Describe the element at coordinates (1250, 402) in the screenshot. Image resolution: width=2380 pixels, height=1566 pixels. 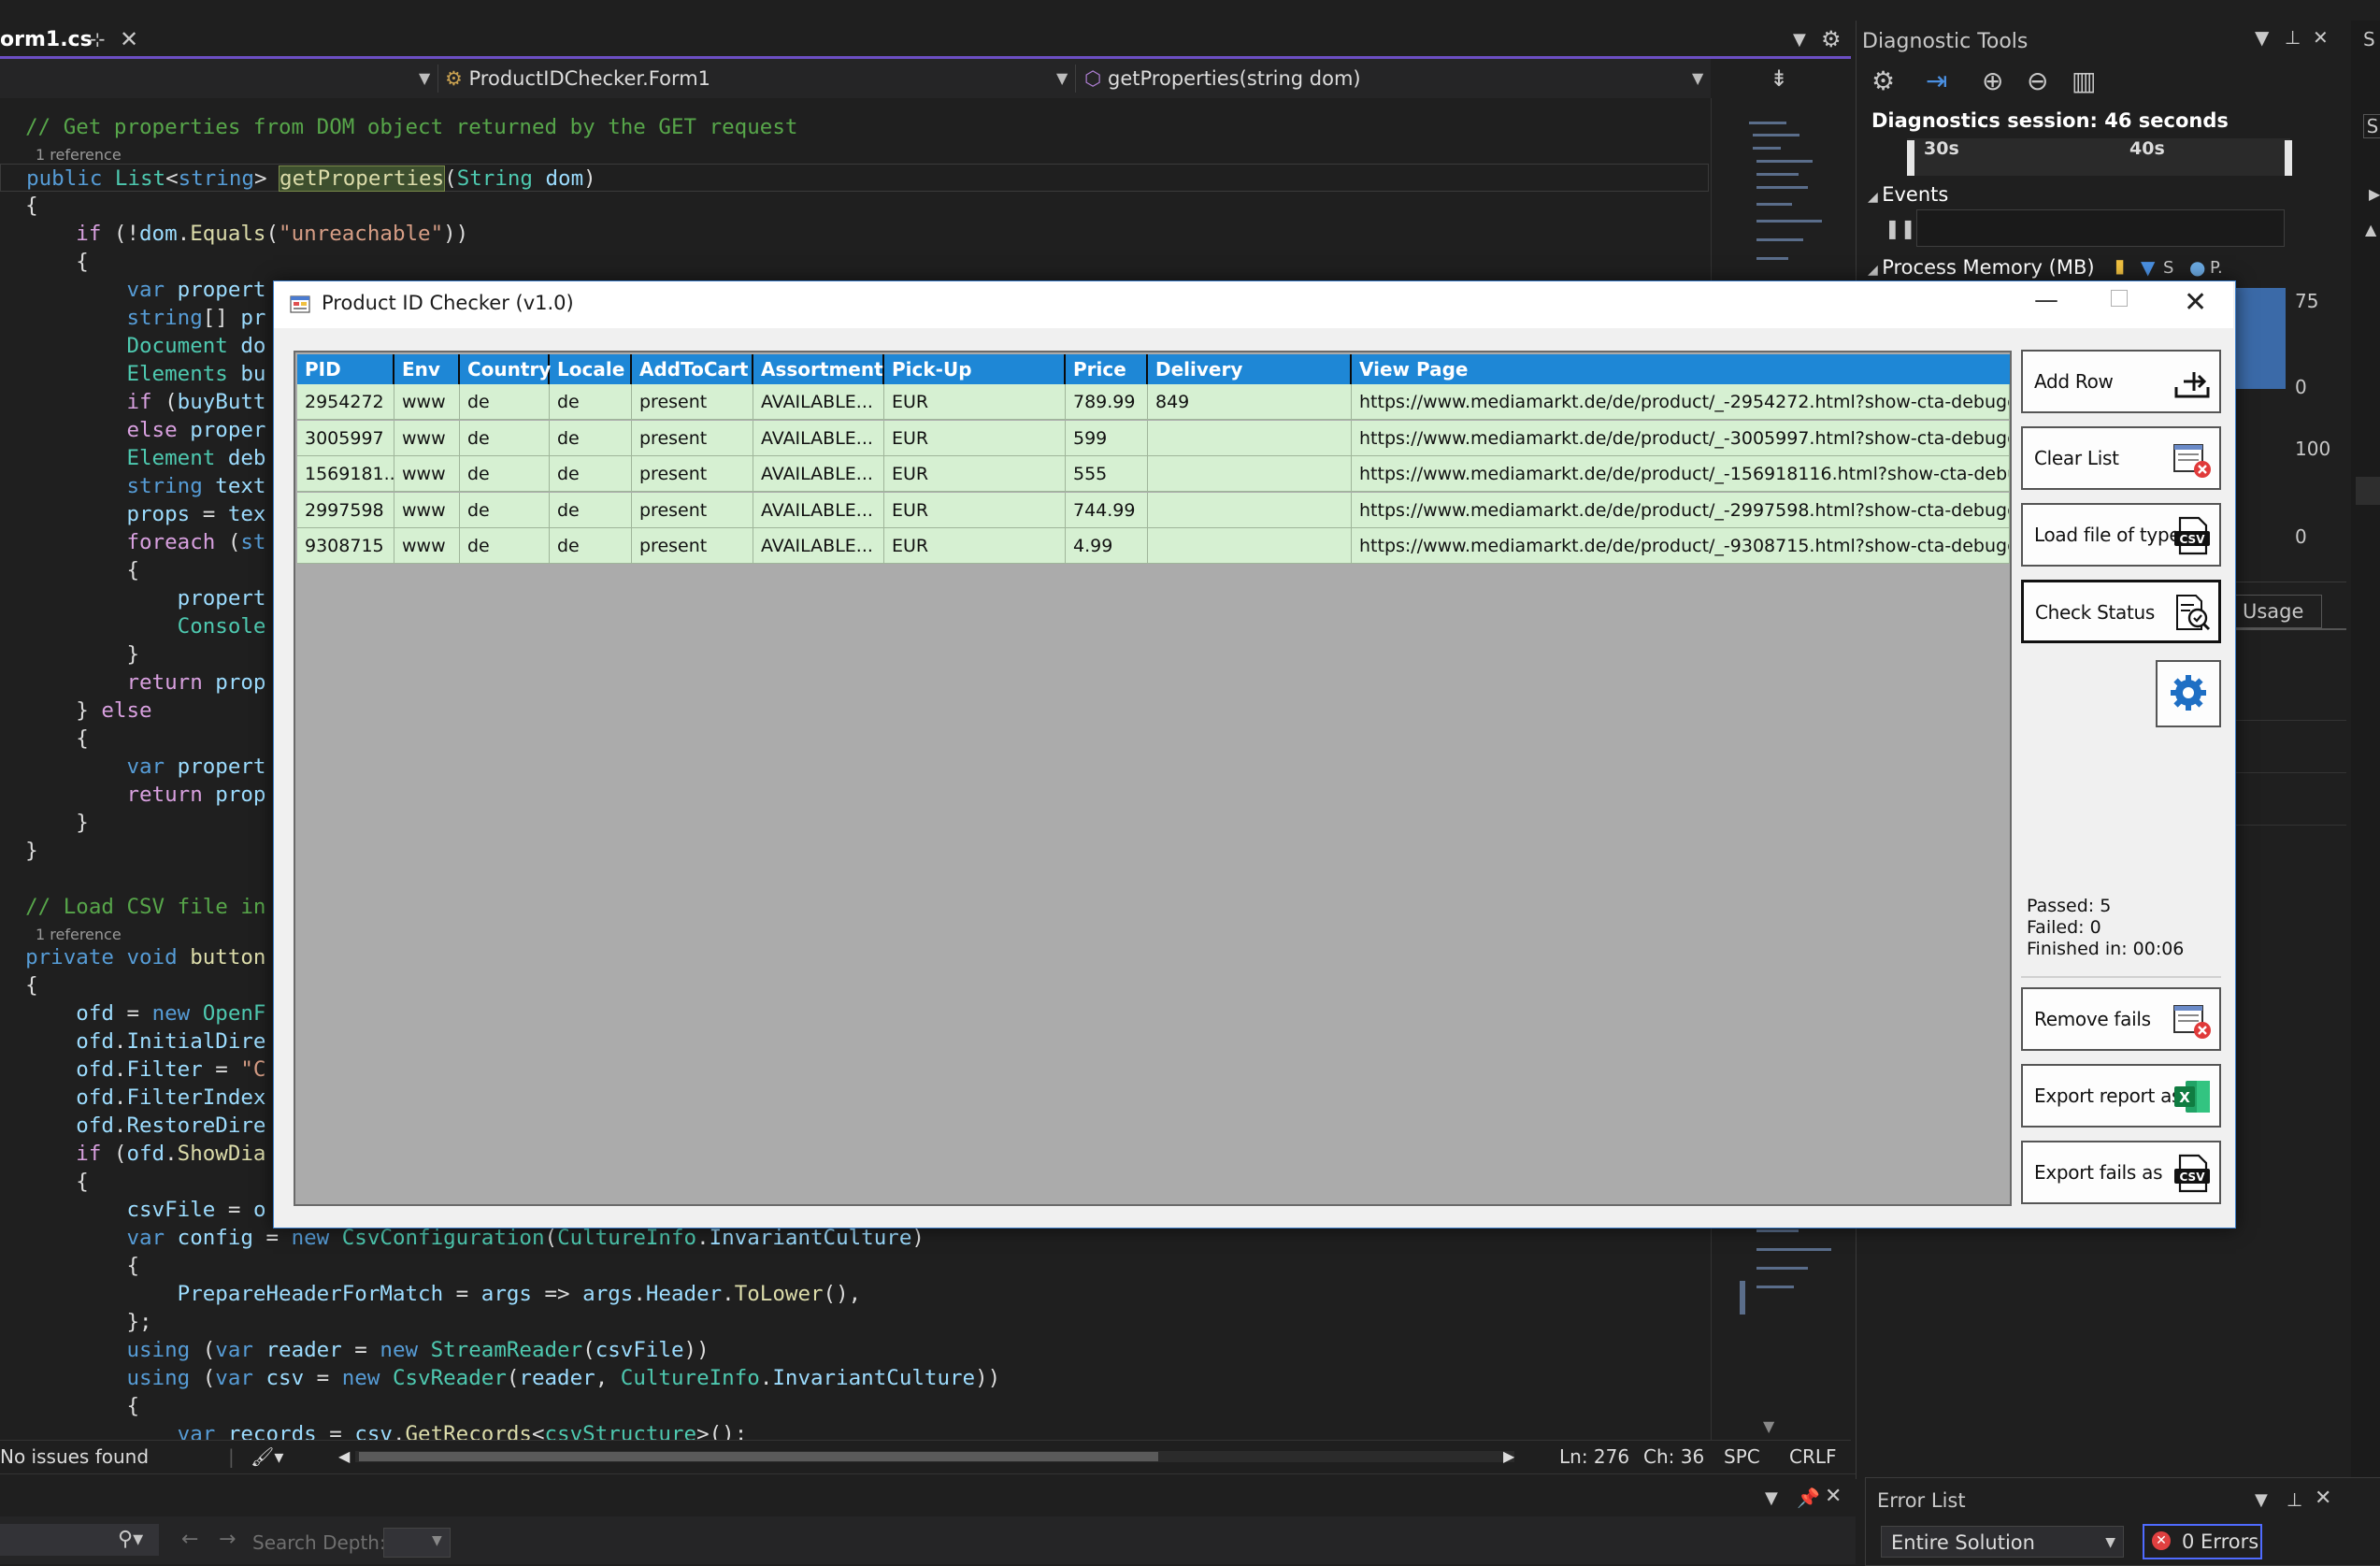
I see `table-cell: 849` at that location.